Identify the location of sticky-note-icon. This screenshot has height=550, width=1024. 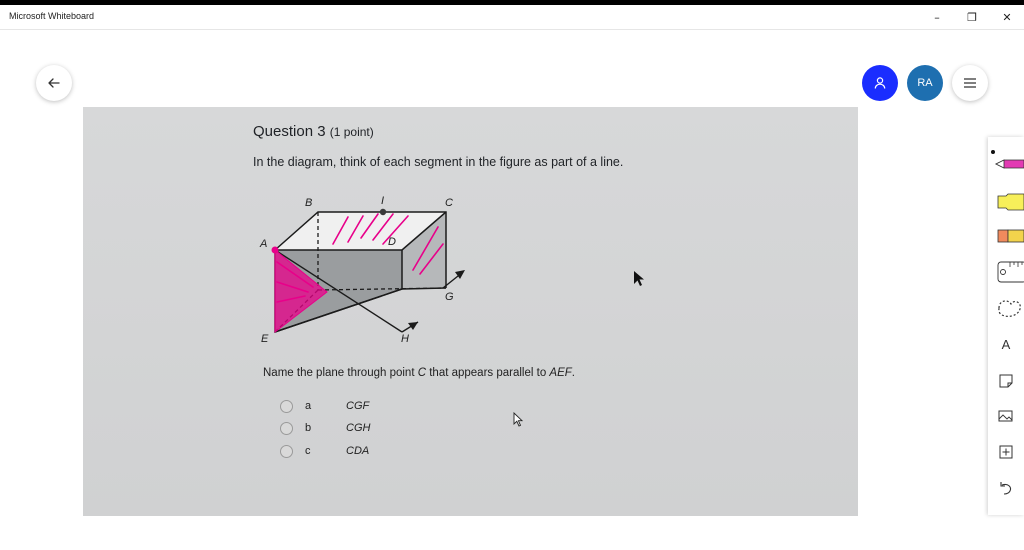
(1006, 381).